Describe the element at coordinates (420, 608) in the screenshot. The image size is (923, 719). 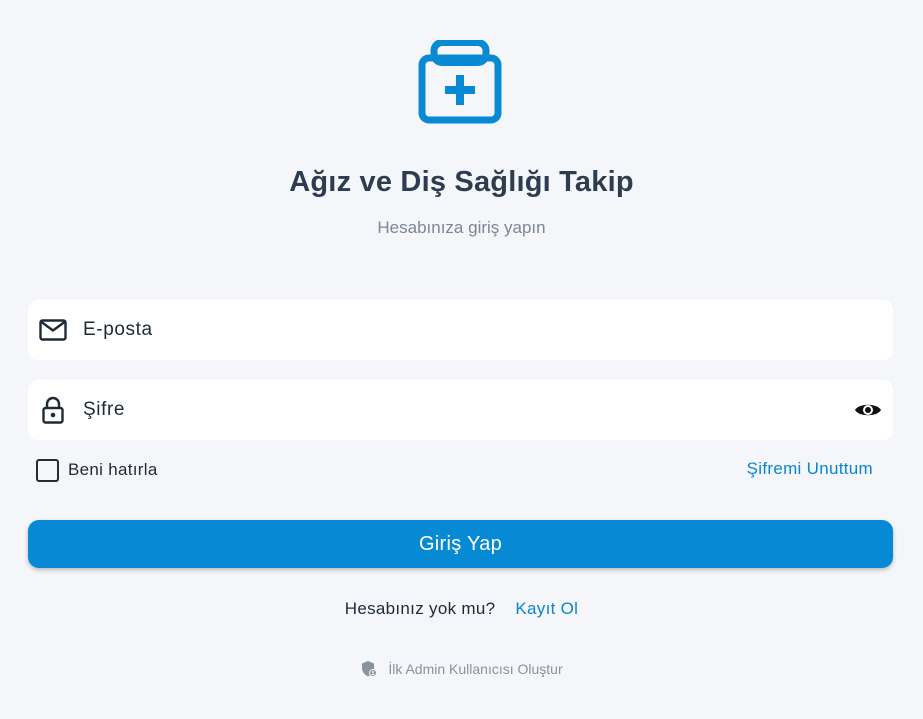
I see `signup-question: Hesabınız yok mu?` at that location.